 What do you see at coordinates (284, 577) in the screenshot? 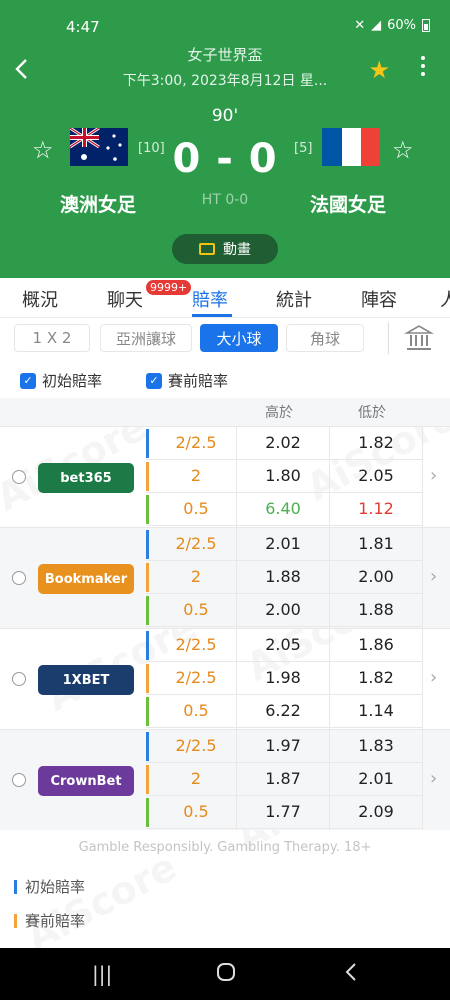
I see `odds-row: 2 1.88 2.00` at bounding box center [284, 577].